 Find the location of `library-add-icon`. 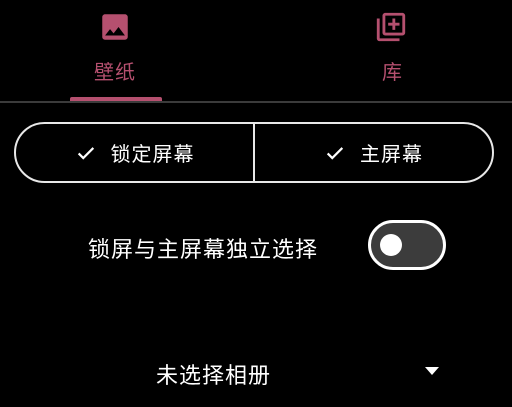

library-add-icon is located at coordinates (391, 27).